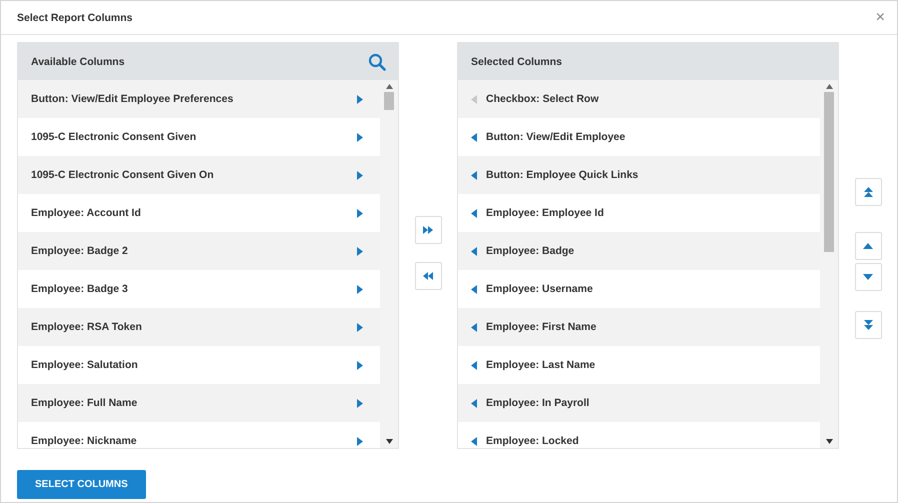 The height and width of the screenshot is (503, 898). I want to click on double-right-arrow-icon, so click(428, 230).